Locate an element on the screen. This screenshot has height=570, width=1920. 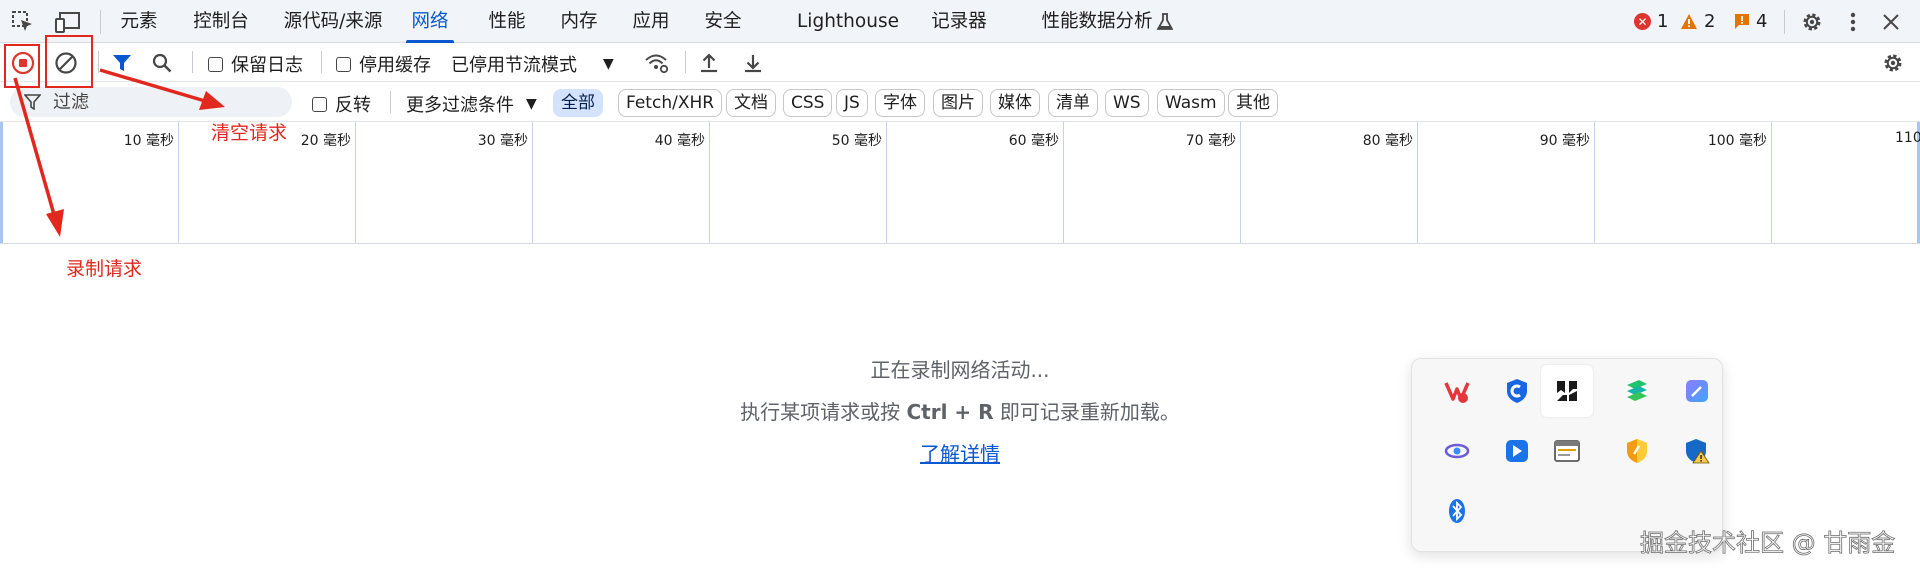
timeline-tick-label: 30 毫秒 is located at coordinates (502, 141).